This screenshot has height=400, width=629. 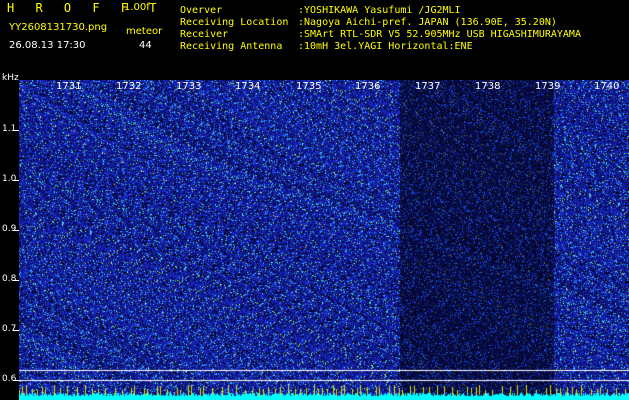 What do you see at coordinates (9, 329) in the screenshot?
I see `y-tick-label: 0.7` at bounding box center [9, 329].